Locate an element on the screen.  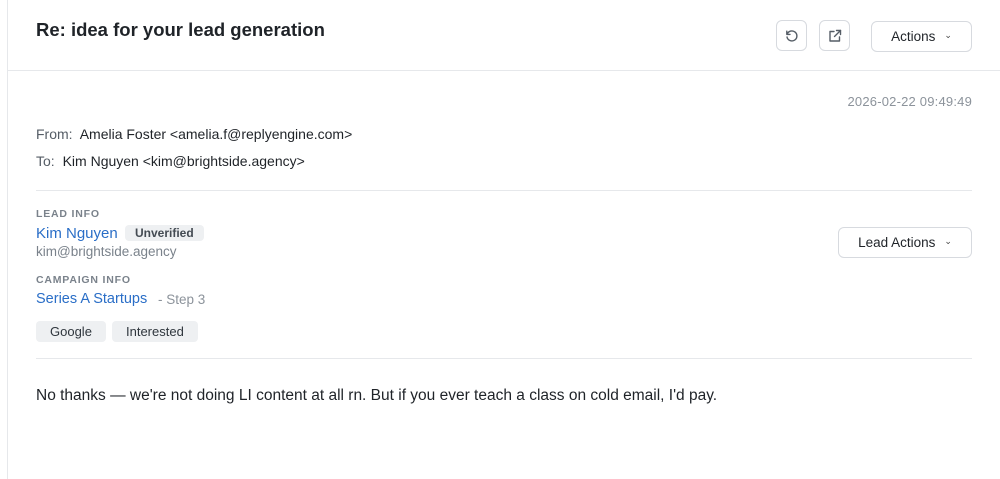
actions-button: Actions ⌄ is located at coordinates (921, 36).